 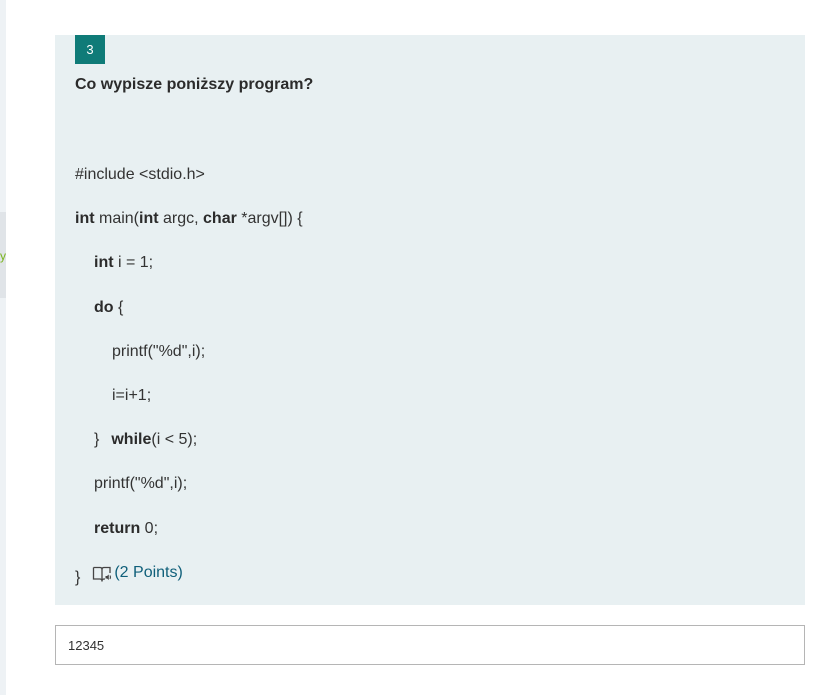 I want to click on left-panel-edge, so click(x=3, y=347).